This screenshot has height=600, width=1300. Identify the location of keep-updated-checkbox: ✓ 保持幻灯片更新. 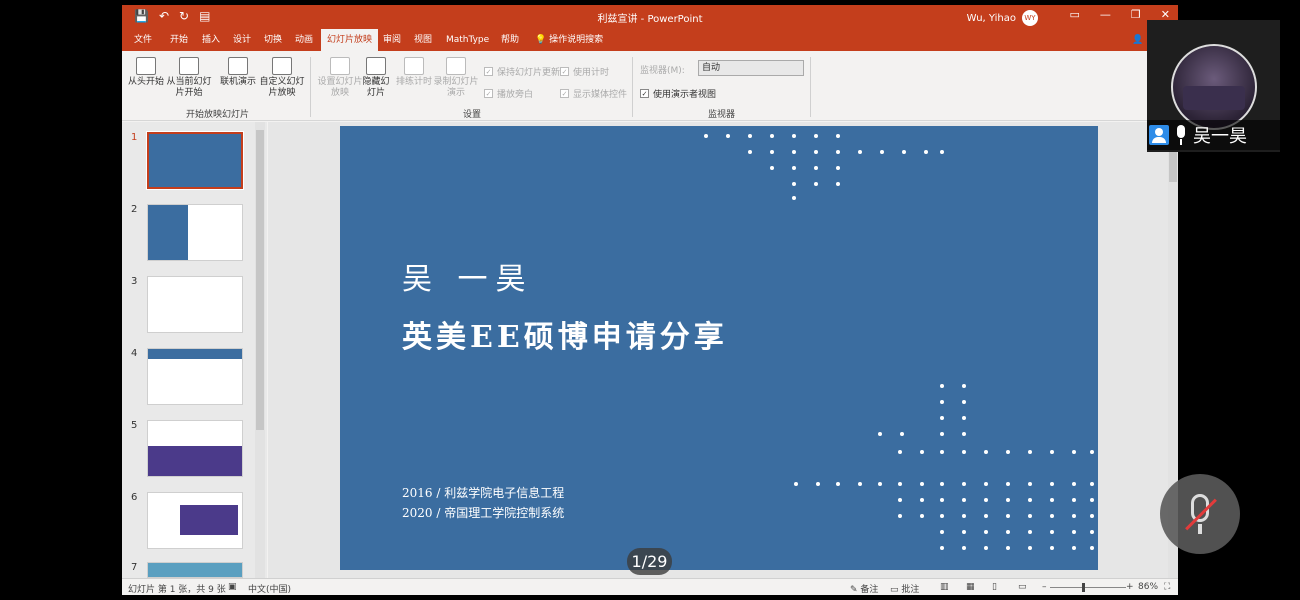
(522, 71).